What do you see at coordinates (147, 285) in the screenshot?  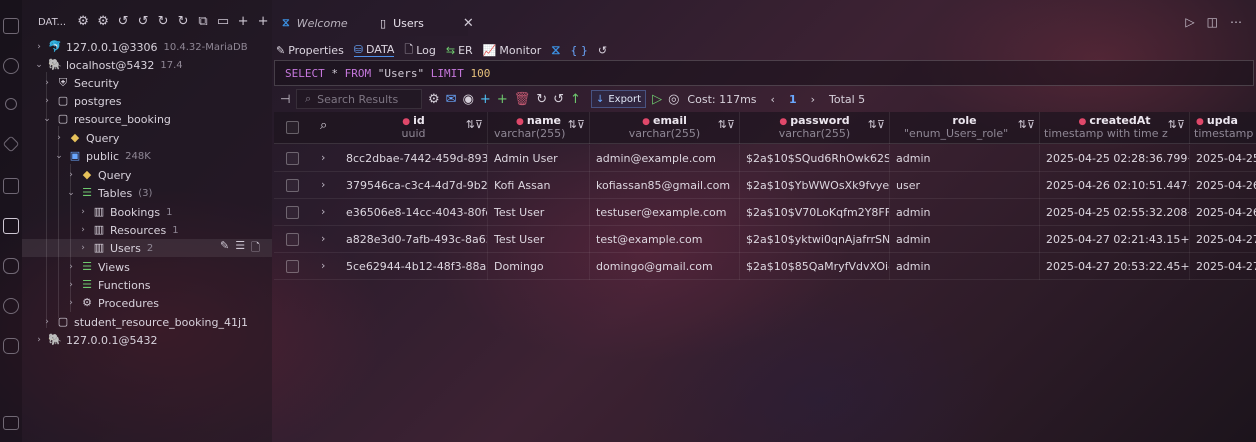 I see `tree-item-functions: › ☰ Functions` at bounding box center [147, 285].